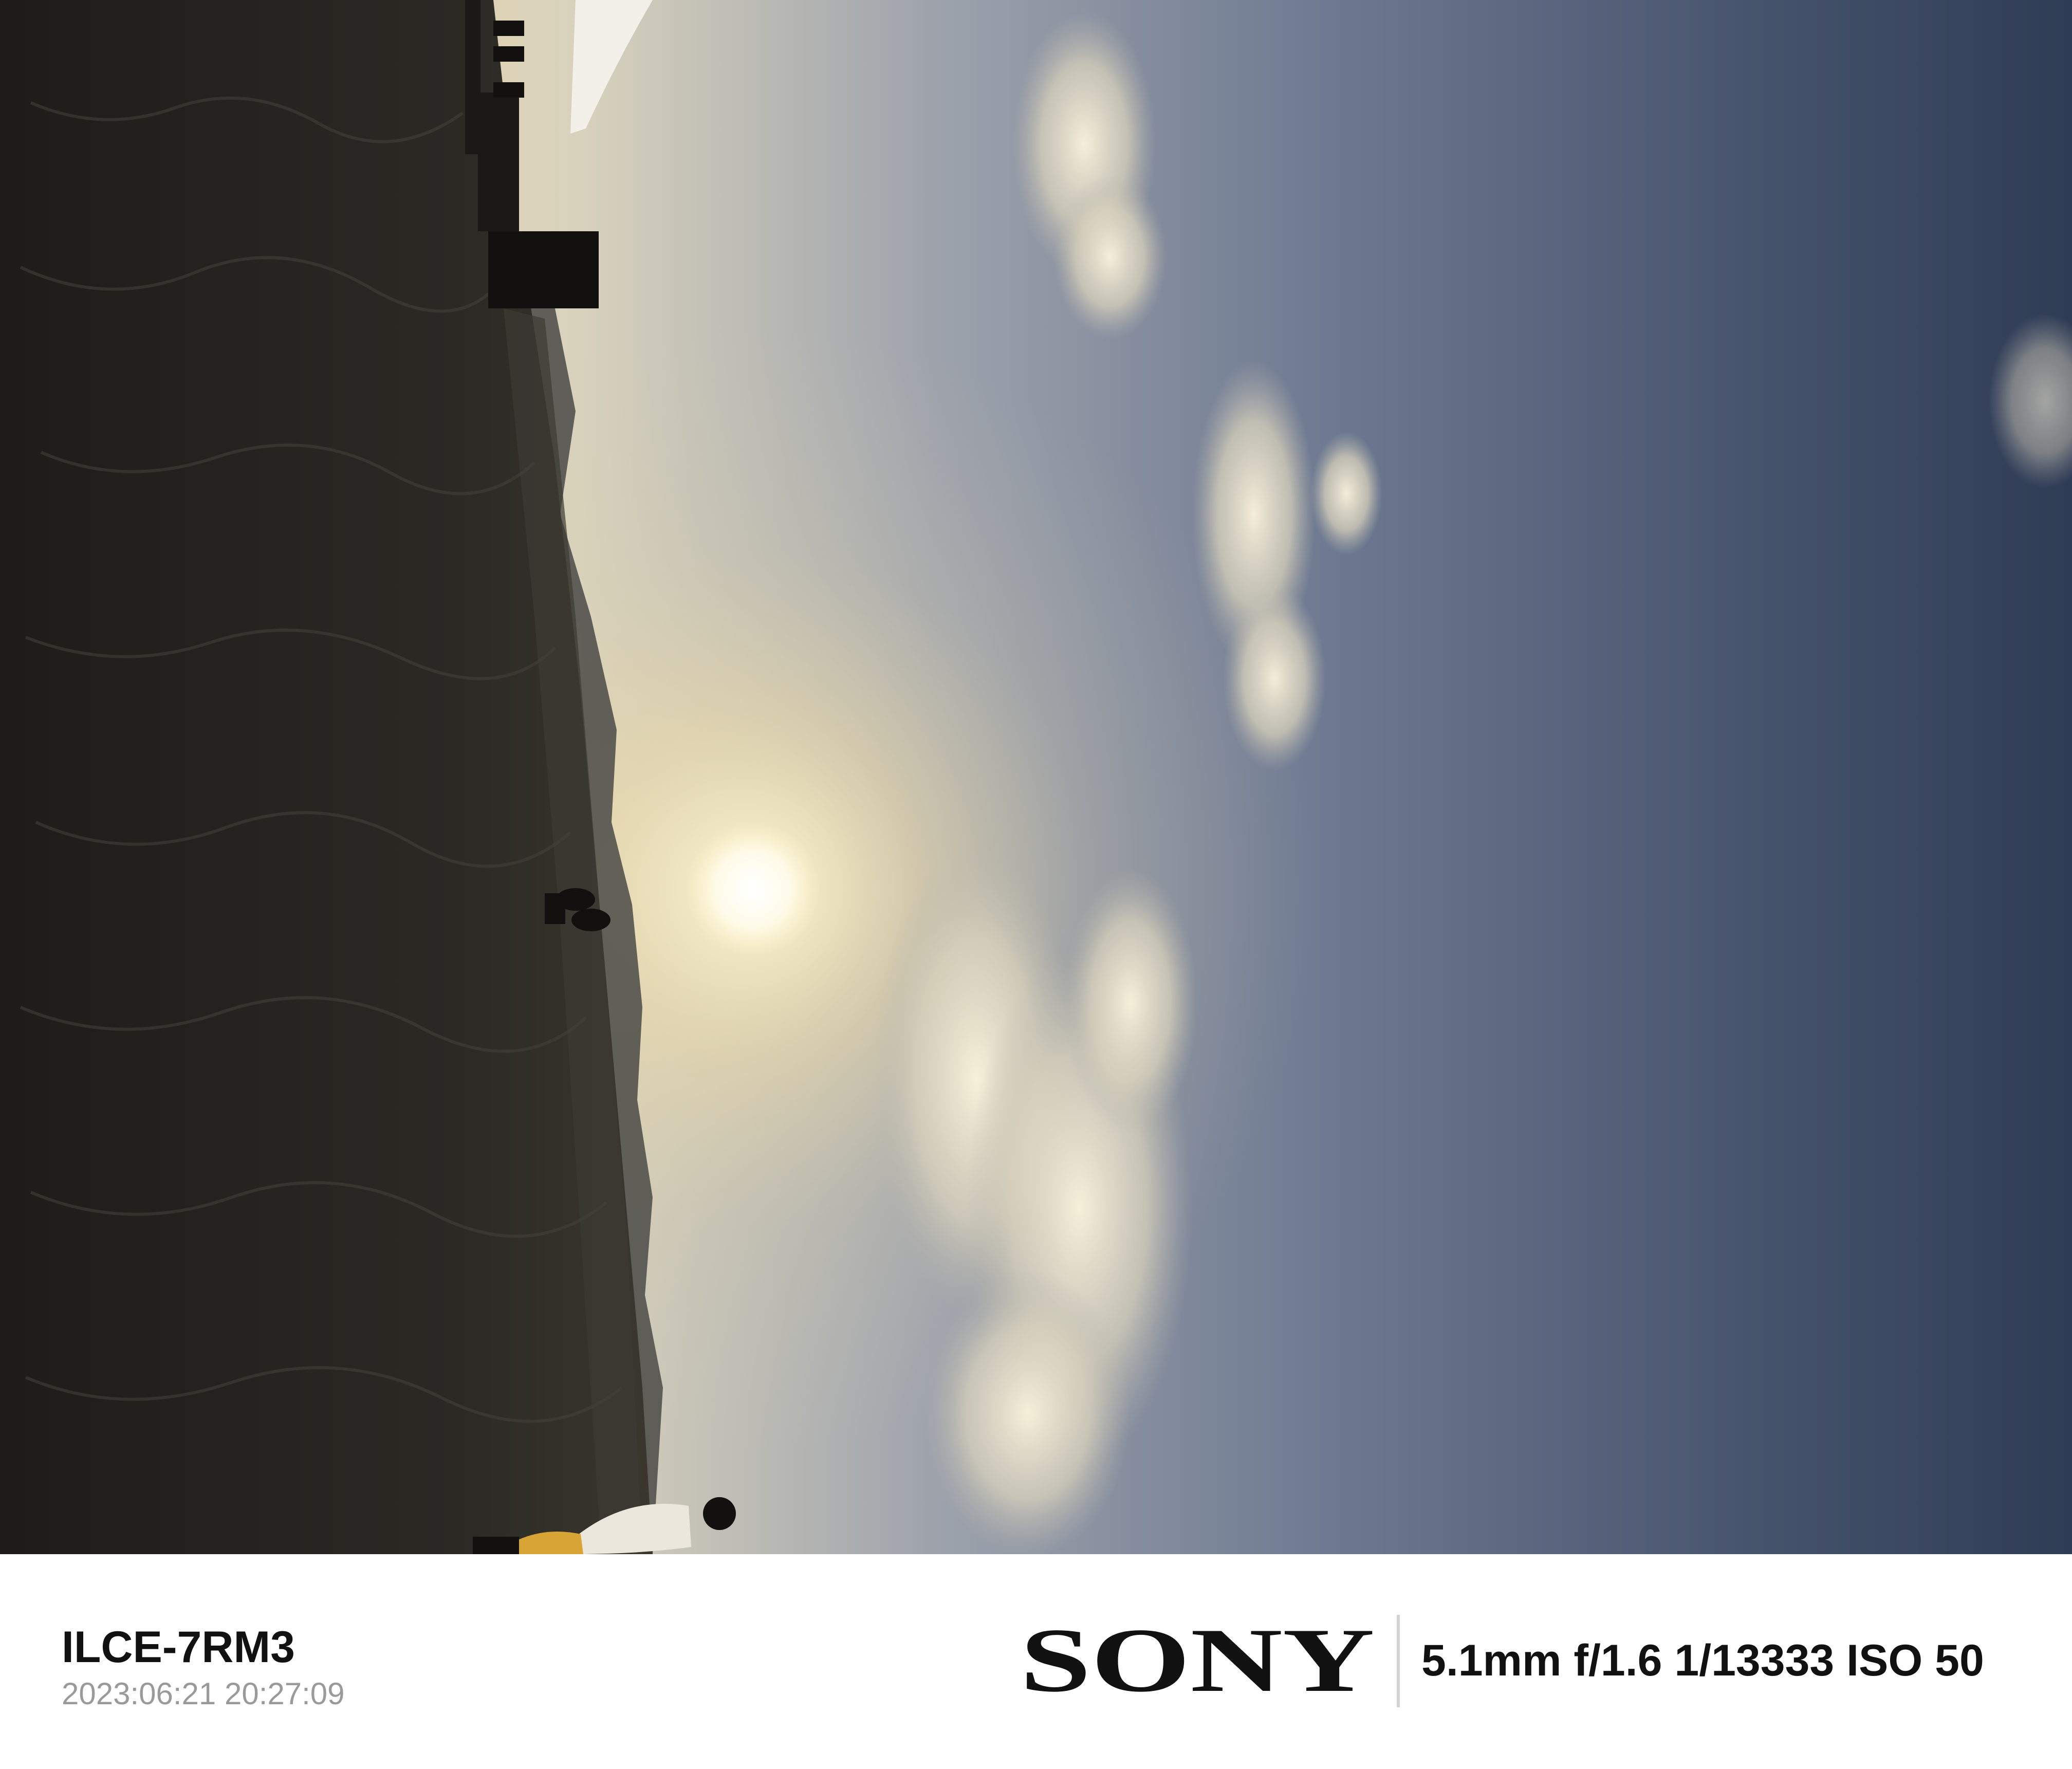  I want to click on sony-logo: SONY, so click(1197, 1658).